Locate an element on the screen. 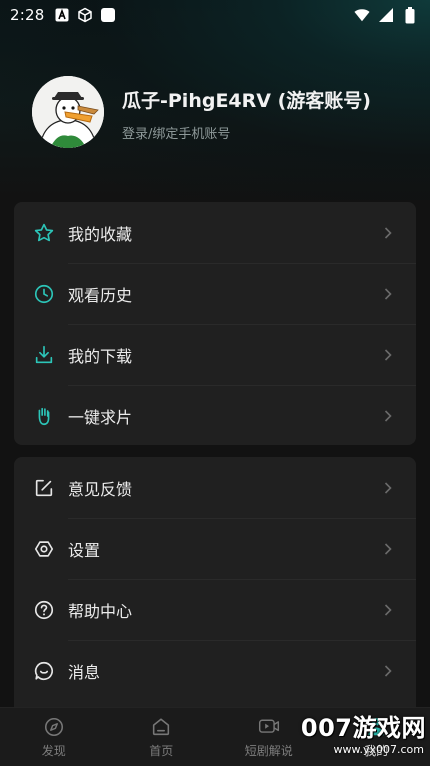  menu-item-request-movie: 一键求片 is located at coordinates (215, 415).